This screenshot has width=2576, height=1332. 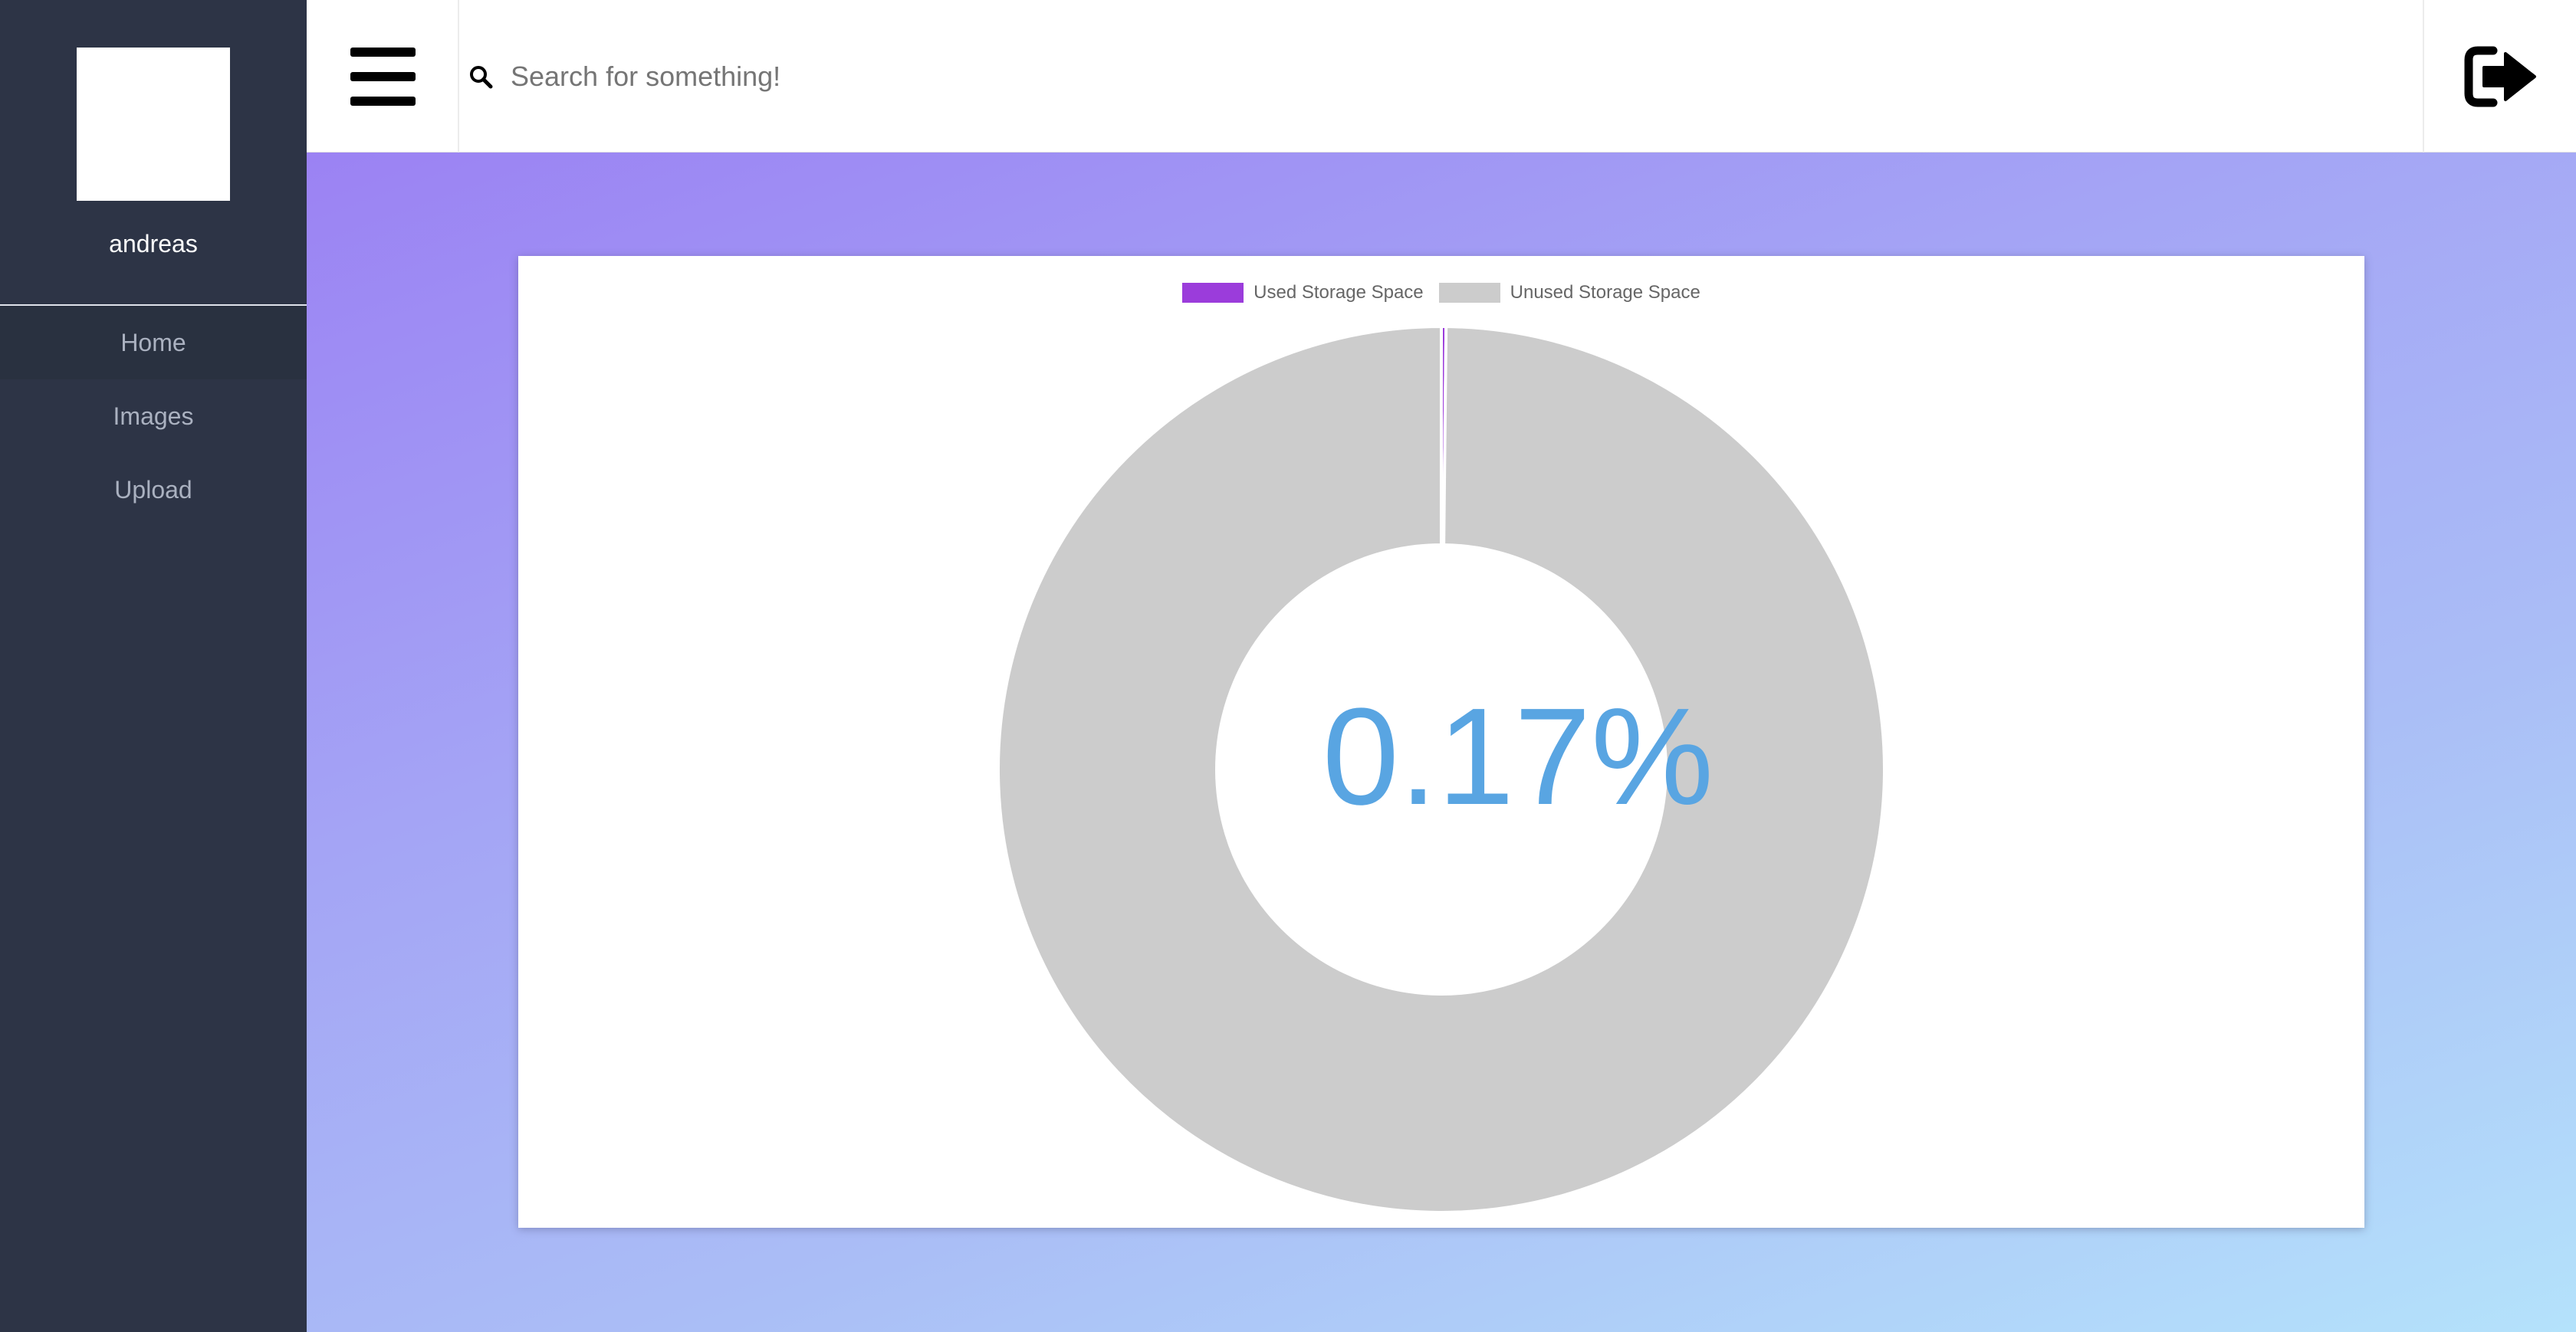 I want to click on logout-button, so click(x=2500, y=76).